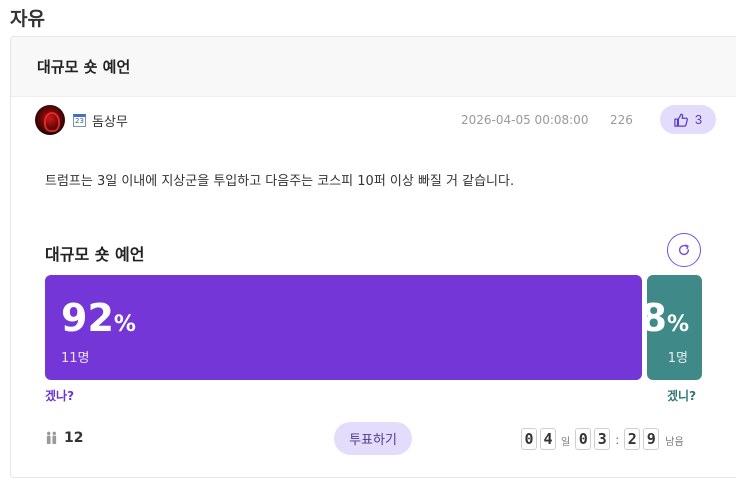 The width and height of the screenshot is (736, 486). I want to click on countdown-remaining-label: 남음, so click(674, 442).